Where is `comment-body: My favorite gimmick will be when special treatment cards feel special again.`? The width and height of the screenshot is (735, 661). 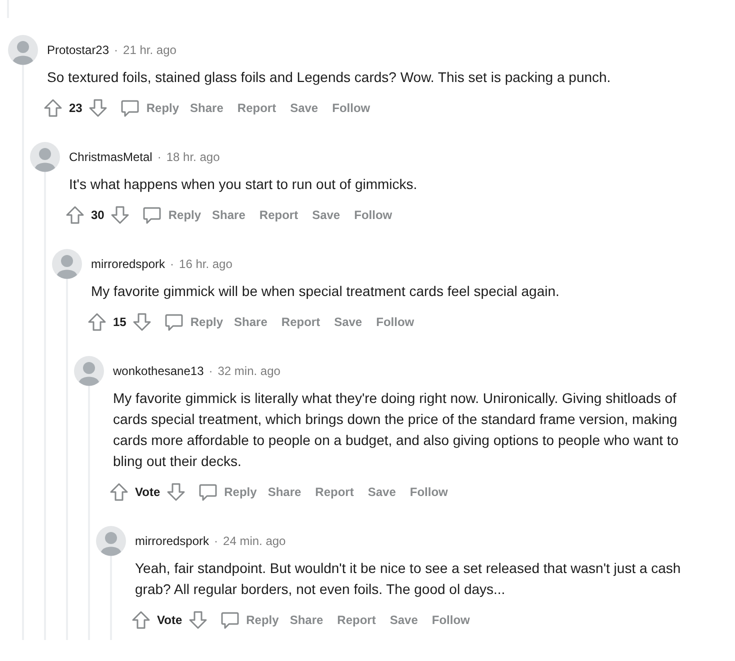
comment-body: My favorite gimmick will be when special treatment cards feel special again. is located at coordinates (325, 291).